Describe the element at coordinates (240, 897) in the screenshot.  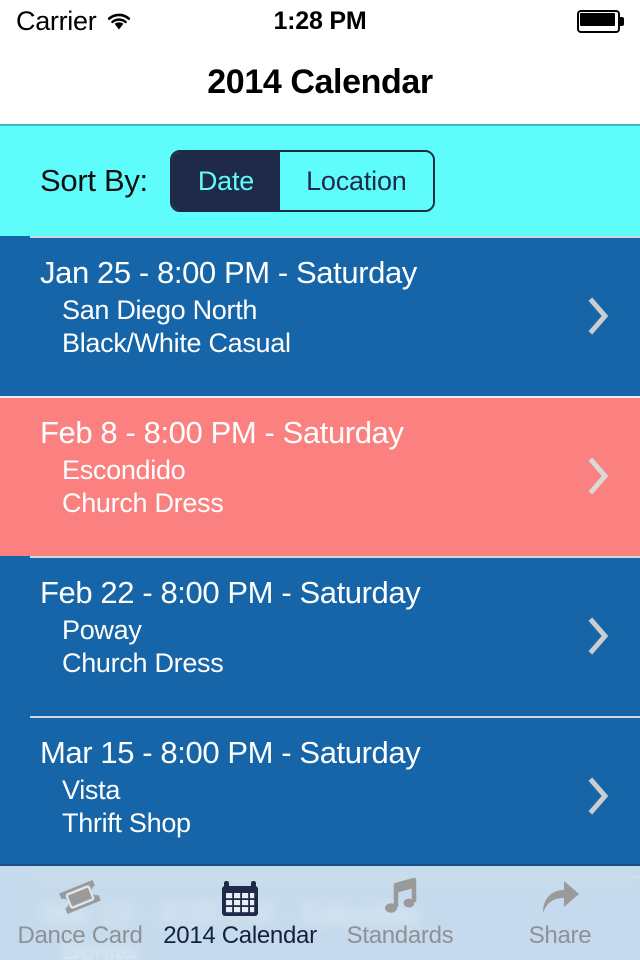
I see `calendar-icon` at that location.